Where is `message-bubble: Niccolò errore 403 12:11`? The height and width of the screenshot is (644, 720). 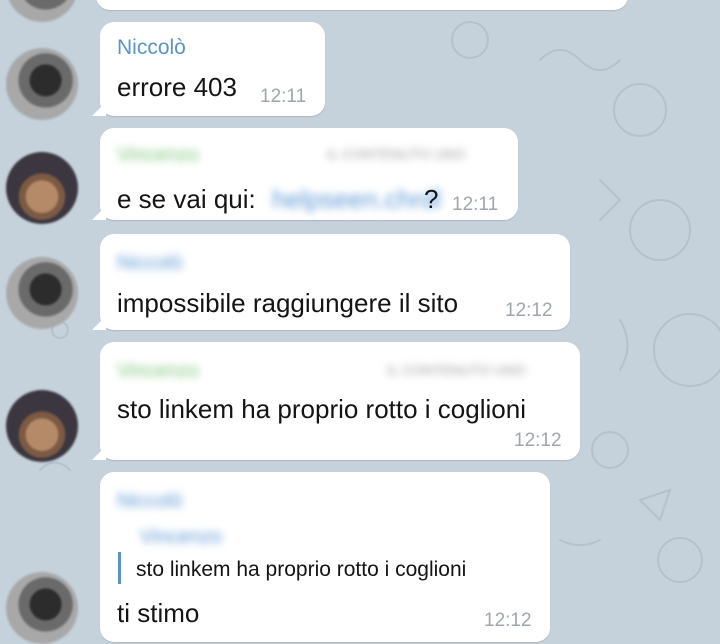 message-bubble: Niccolò errore 403 12:11 is located at coordinates (208, 69).